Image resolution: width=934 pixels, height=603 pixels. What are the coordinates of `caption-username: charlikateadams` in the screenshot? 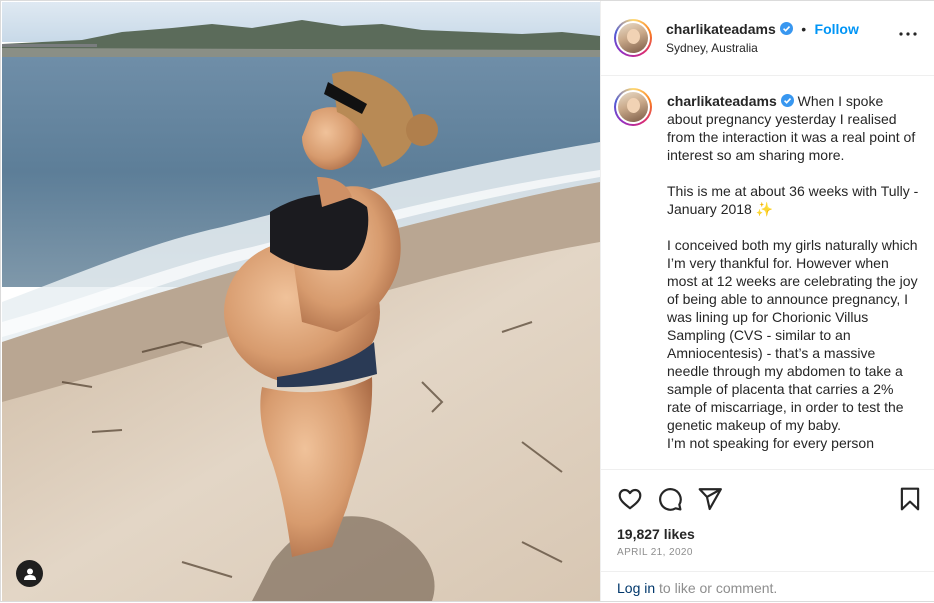 It's located at (722, 101).